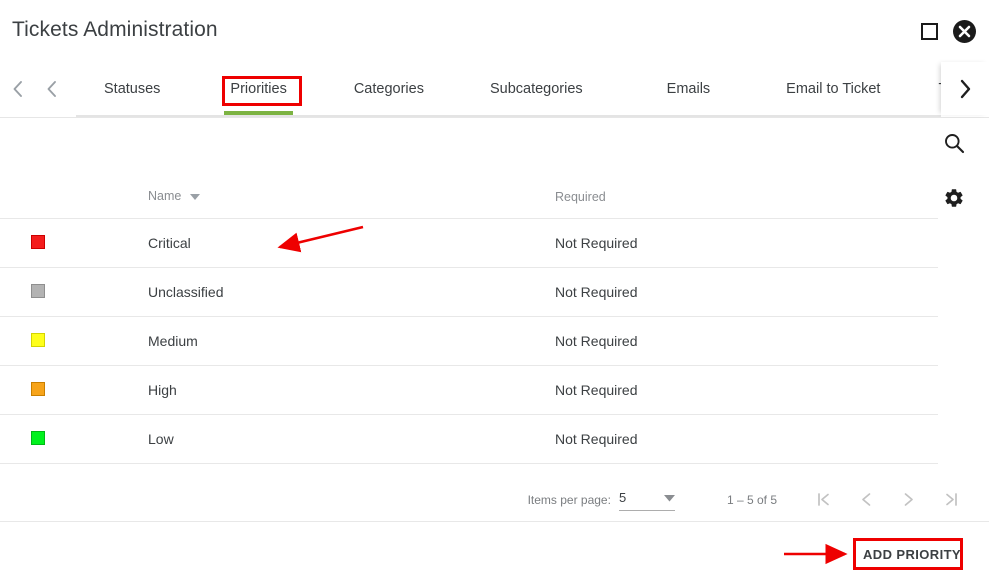 This screenshot has width=989, height=587. Describe the element at coordinates (669, 498) in the screenshot. I see `chevron-down-icon` at that location.